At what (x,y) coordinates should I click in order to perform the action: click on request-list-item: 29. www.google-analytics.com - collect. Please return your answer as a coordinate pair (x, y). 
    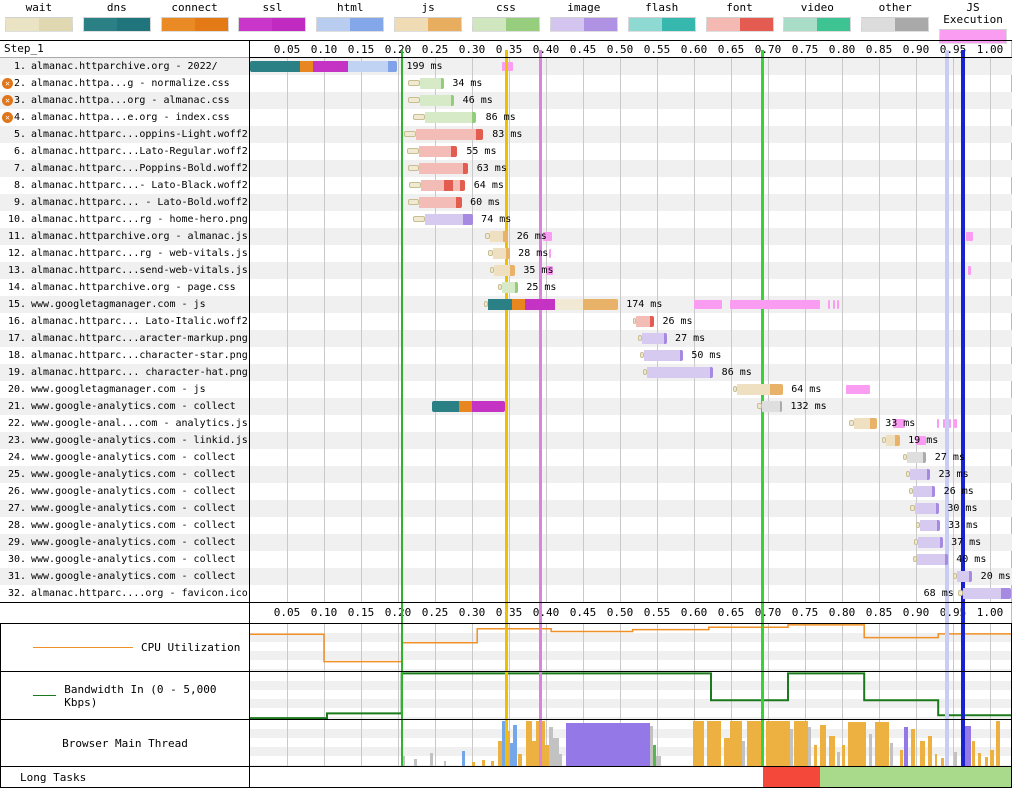
    Looking at the image, I should click on (125, 542).